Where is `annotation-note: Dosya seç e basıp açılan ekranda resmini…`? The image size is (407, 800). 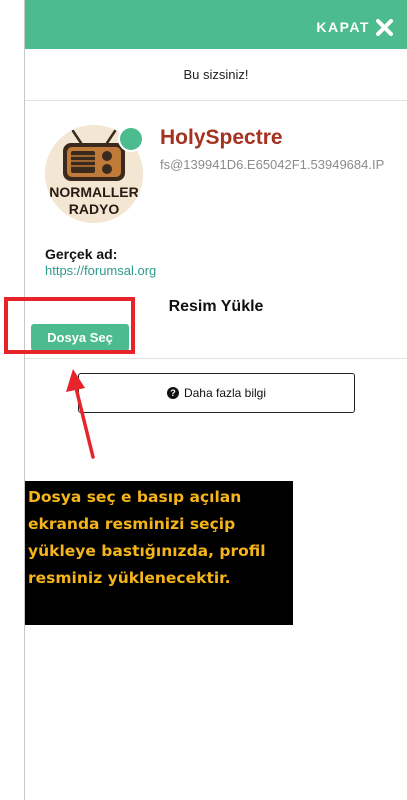 annotation-note: Dosya seç e basıp açılan ekranda resmini… is located at coordinates (159, 553).